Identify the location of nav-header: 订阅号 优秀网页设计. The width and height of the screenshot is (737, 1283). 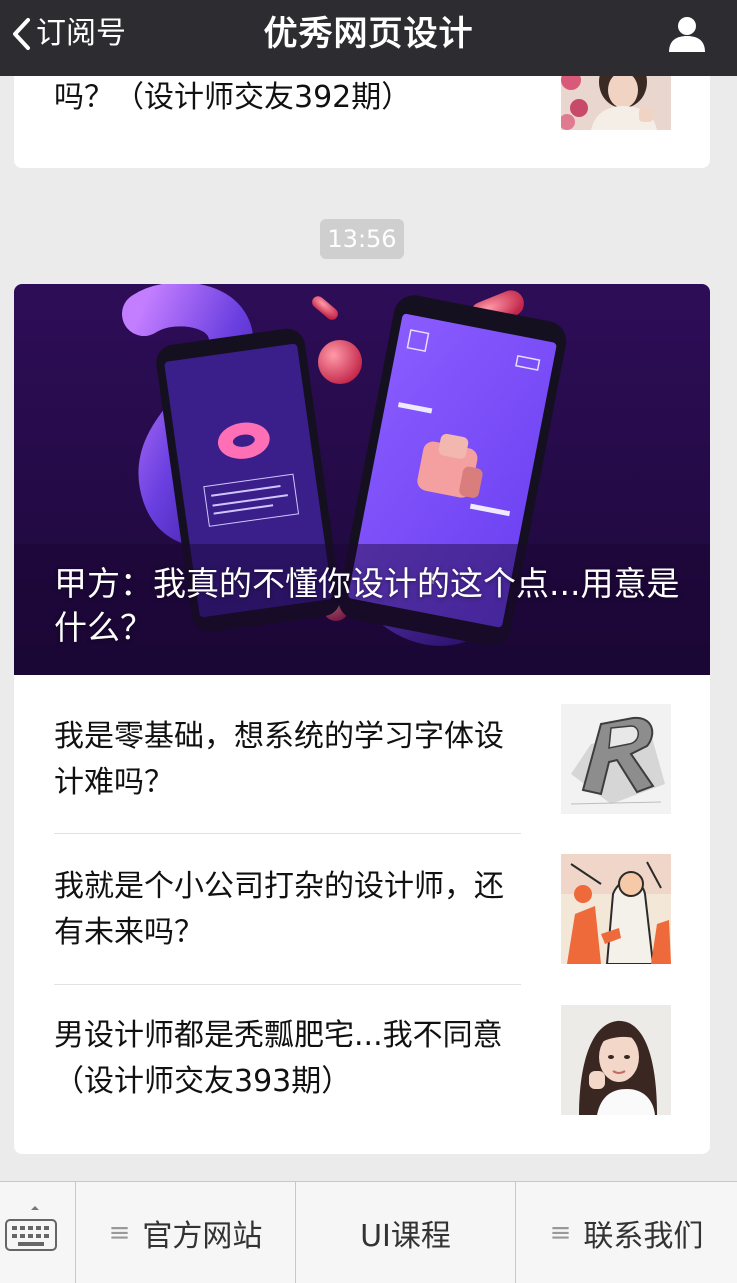
(368, 38).